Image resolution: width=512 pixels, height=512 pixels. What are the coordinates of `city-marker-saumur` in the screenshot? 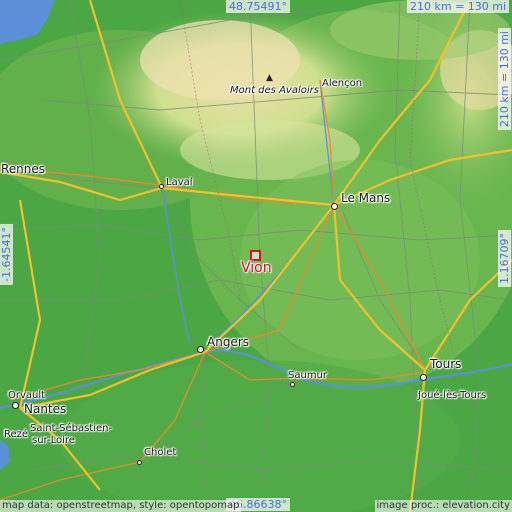 It's located at (292, 384).